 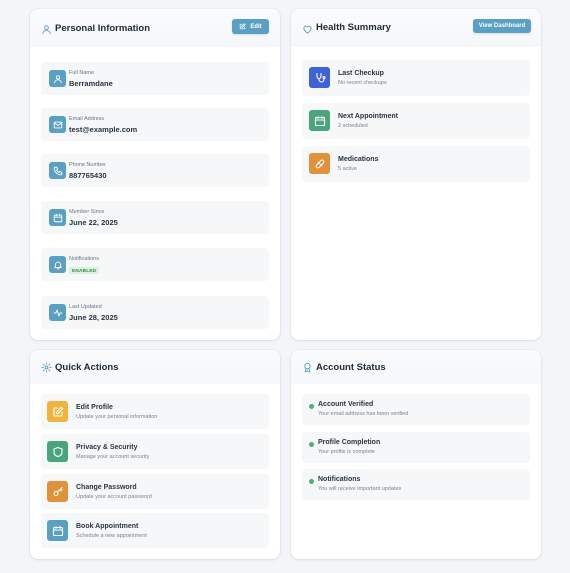 I want to click on health-item-next-appointment: Next Appointment 2 scheduled, so click(x=416, y=121).